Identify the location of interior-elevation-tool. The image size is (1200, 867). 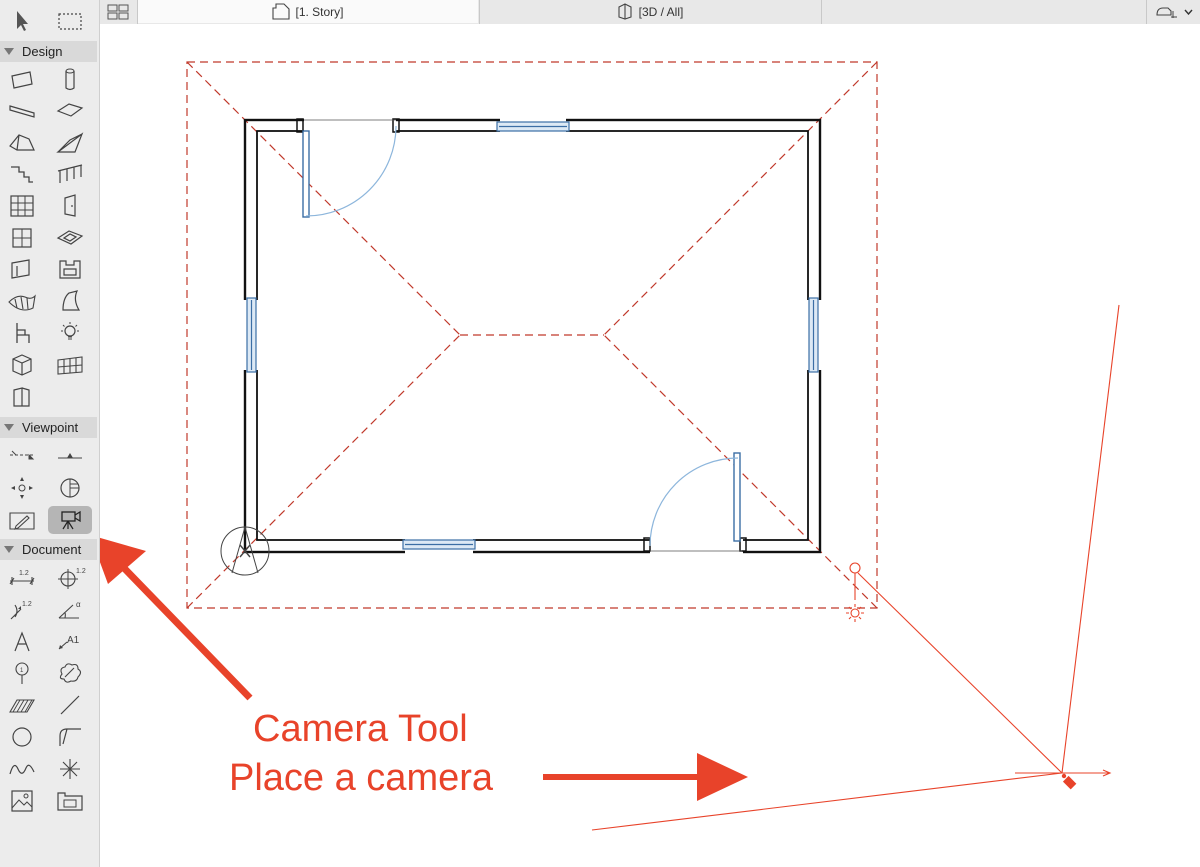
(22, 488).